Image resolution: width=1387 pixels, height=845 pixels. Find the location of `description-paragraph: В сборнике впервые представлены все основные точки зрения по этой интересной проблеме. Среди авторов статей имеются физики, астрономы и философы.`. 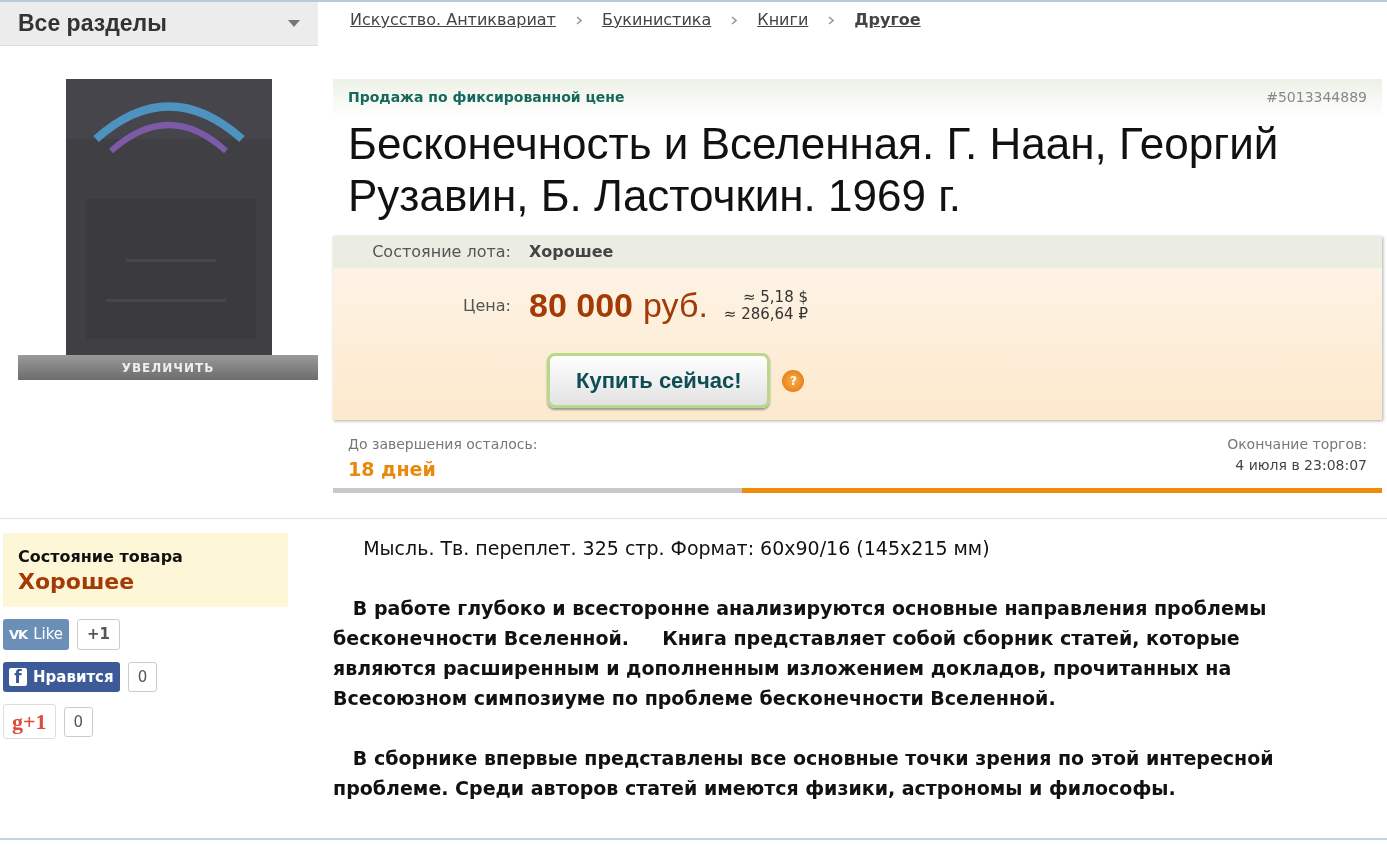

description-paragraph: В сборнике впервые представлены все основные точки зрения по этой интересной проблеме. Среди авторов статей имеются физики, астрономы и философы. is located at coordinates (804, 773).